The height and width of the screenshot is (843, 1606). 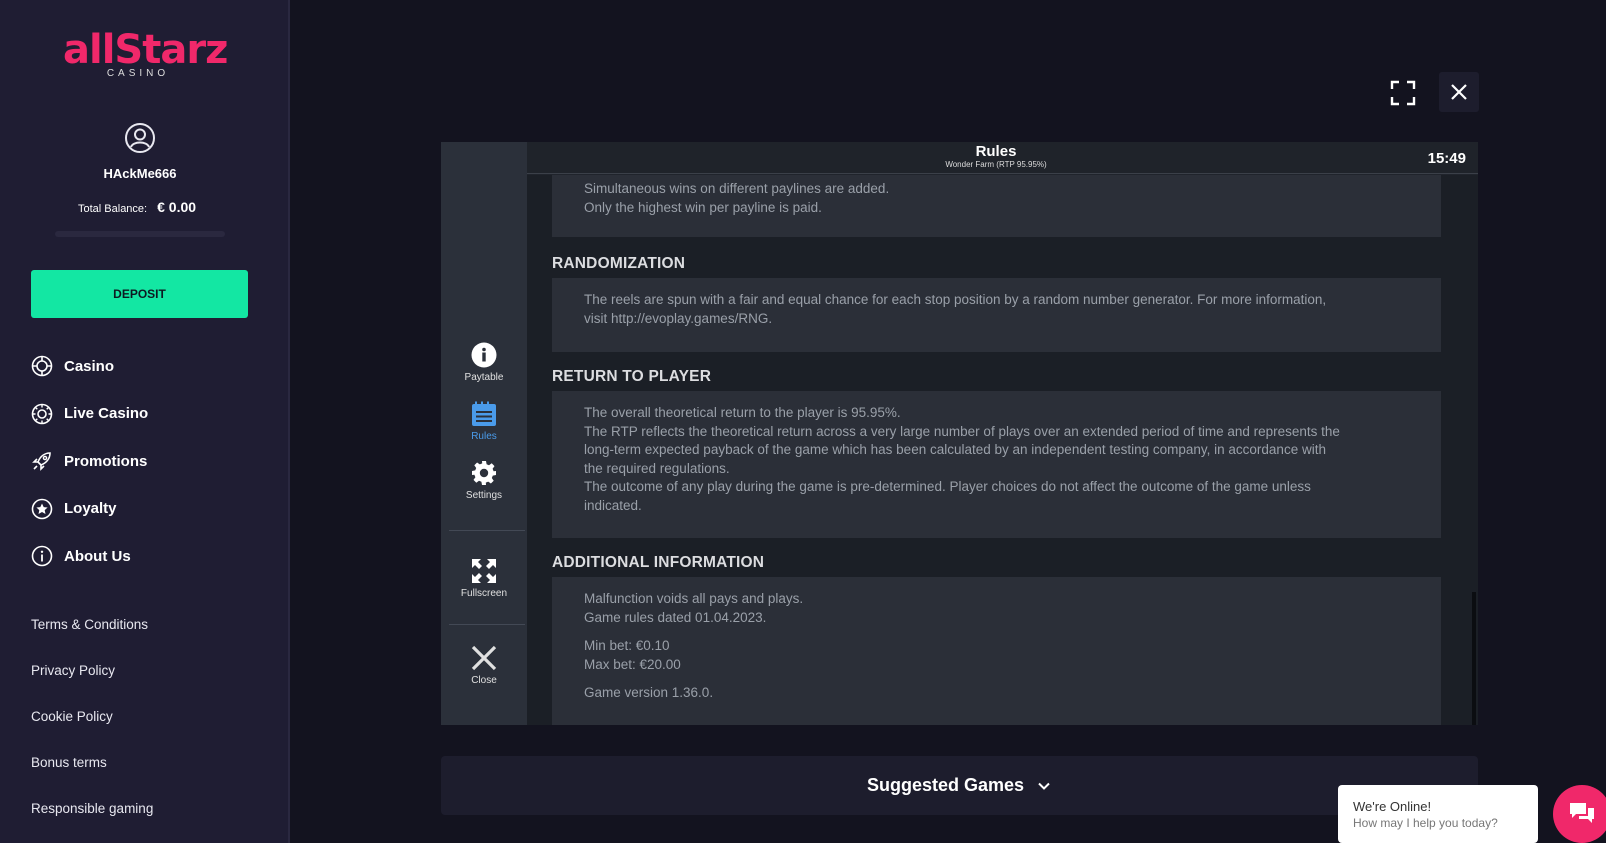 I want to click on chat-button, so click(x=1579, y=814).